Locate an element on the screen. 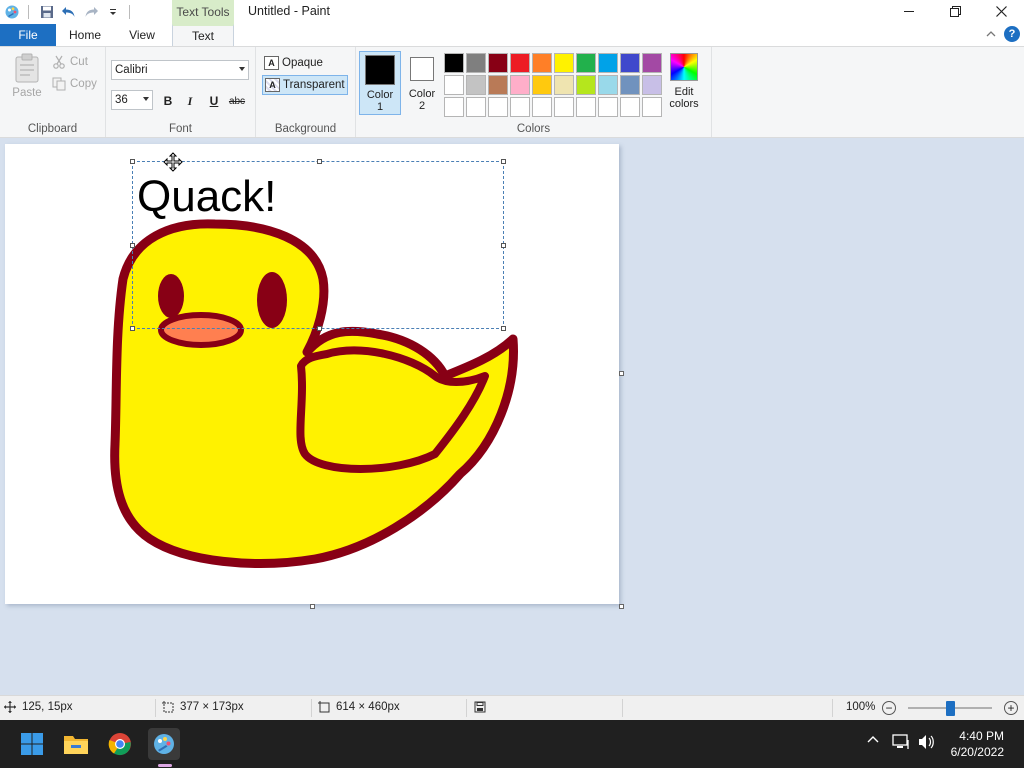  canvas-text: Quack! is located at coordinates (206, 197).